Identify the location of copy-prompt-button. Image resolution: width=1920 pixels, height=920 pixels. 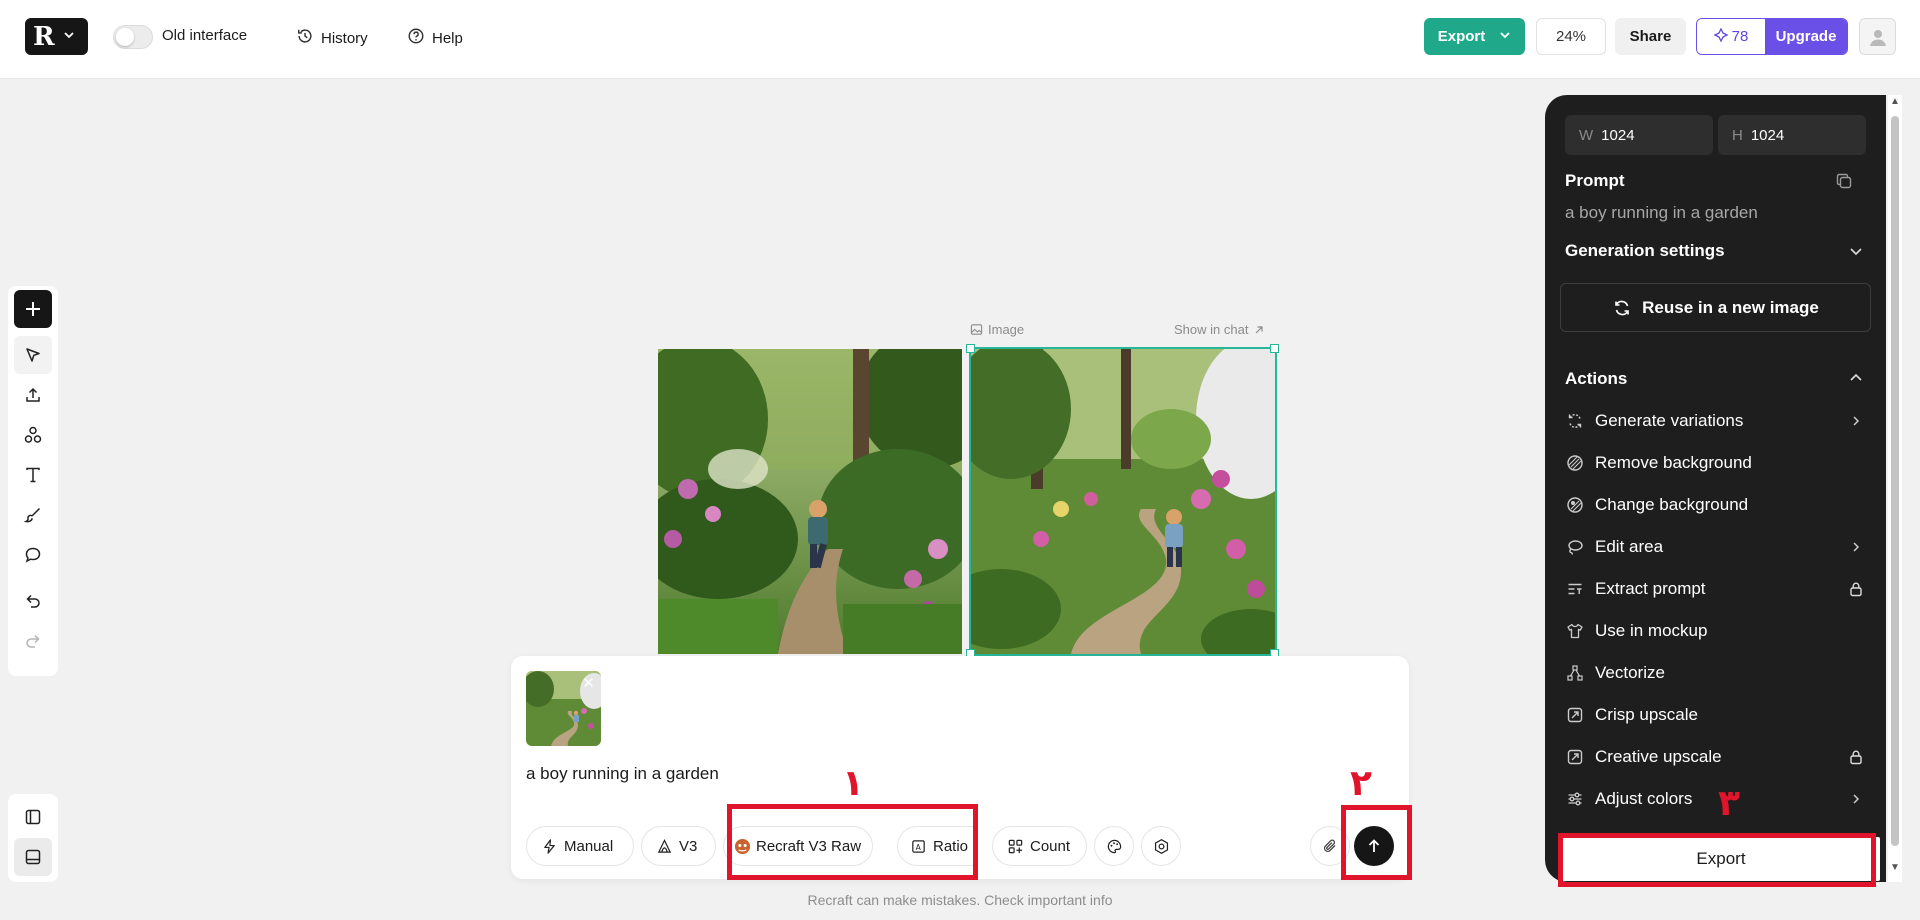
(1844, 183).